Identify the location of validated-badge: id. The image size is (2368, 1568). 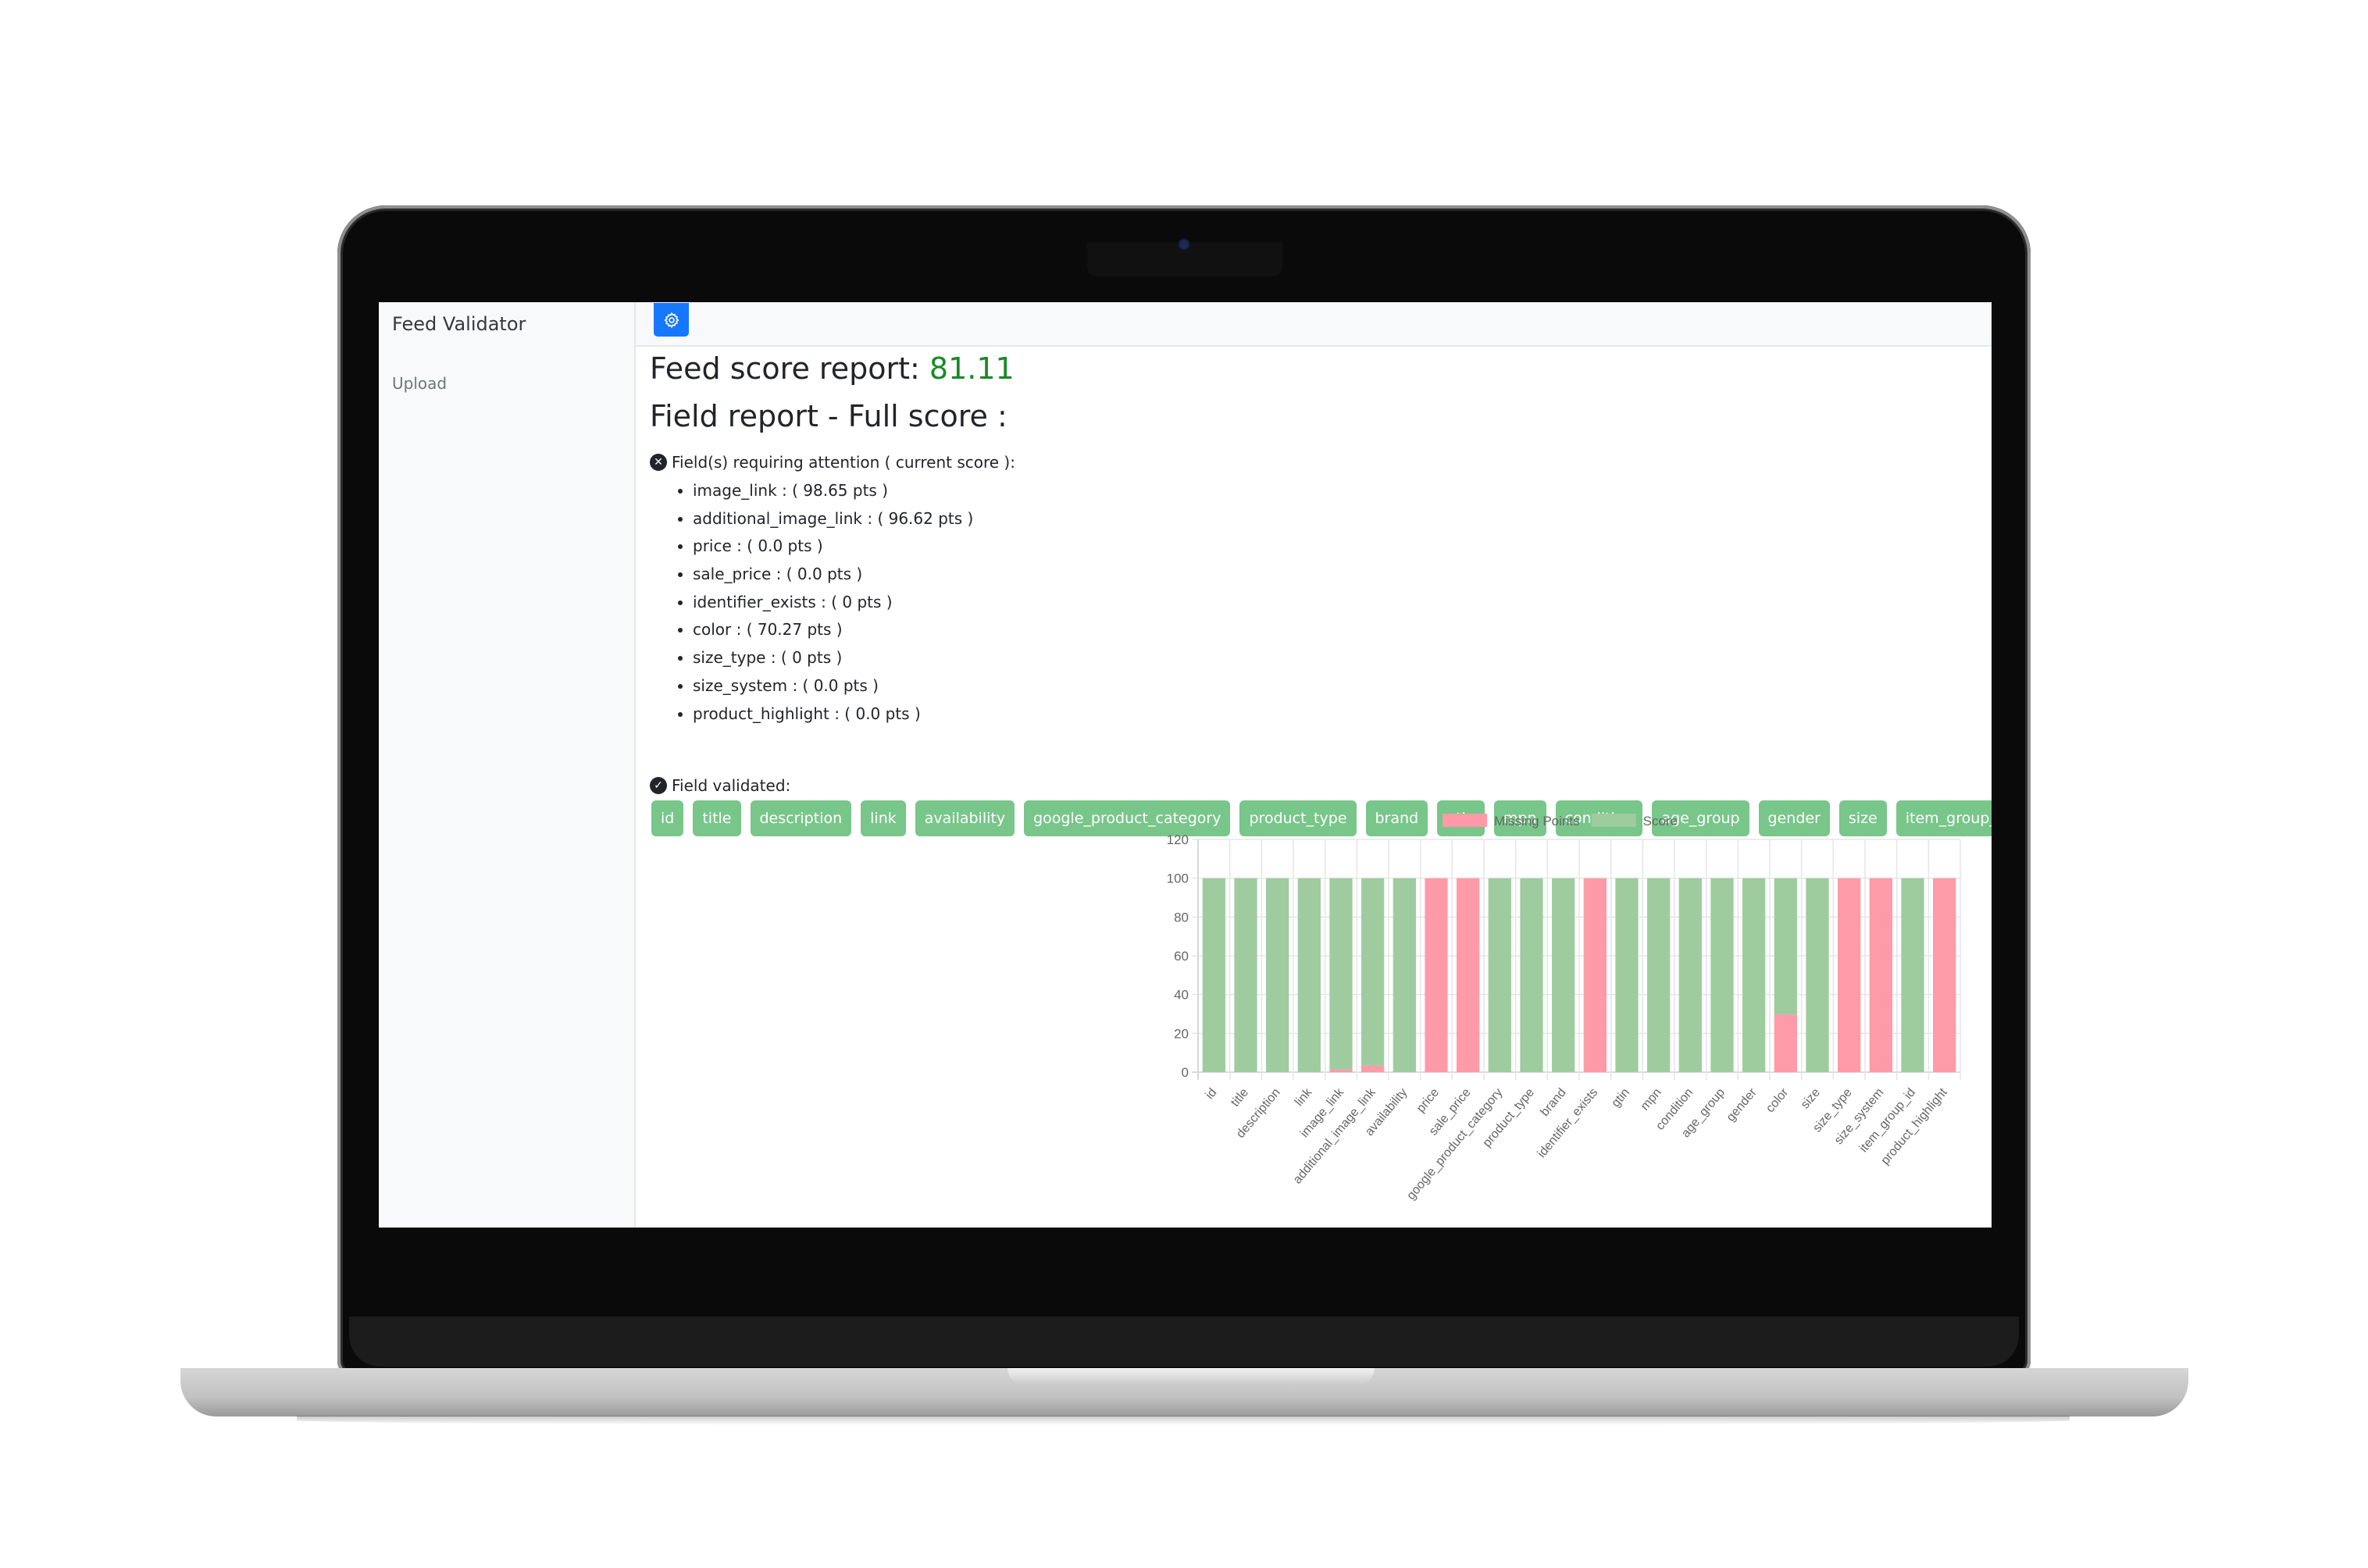
(667, 818).